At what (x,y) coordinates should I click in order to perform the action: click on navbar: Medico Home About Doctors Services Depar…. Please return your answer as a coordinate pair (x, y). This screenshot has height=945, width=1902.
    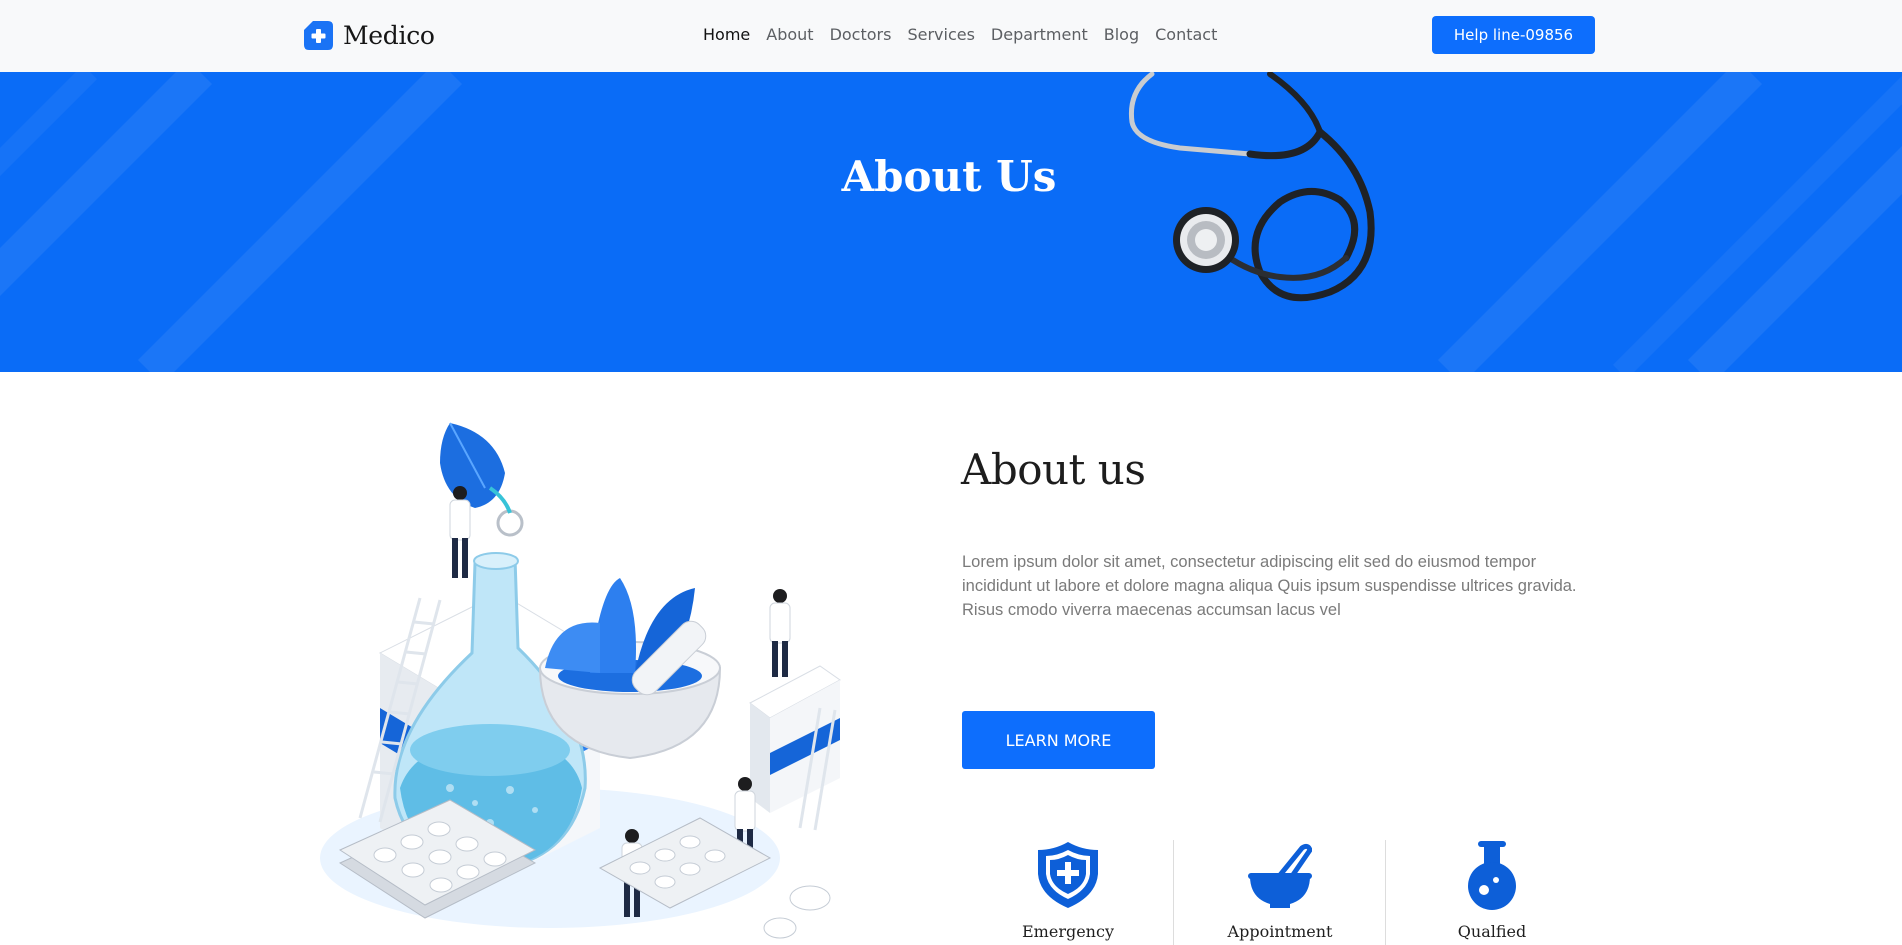
    Looking at the image, I should click on (951, 36).